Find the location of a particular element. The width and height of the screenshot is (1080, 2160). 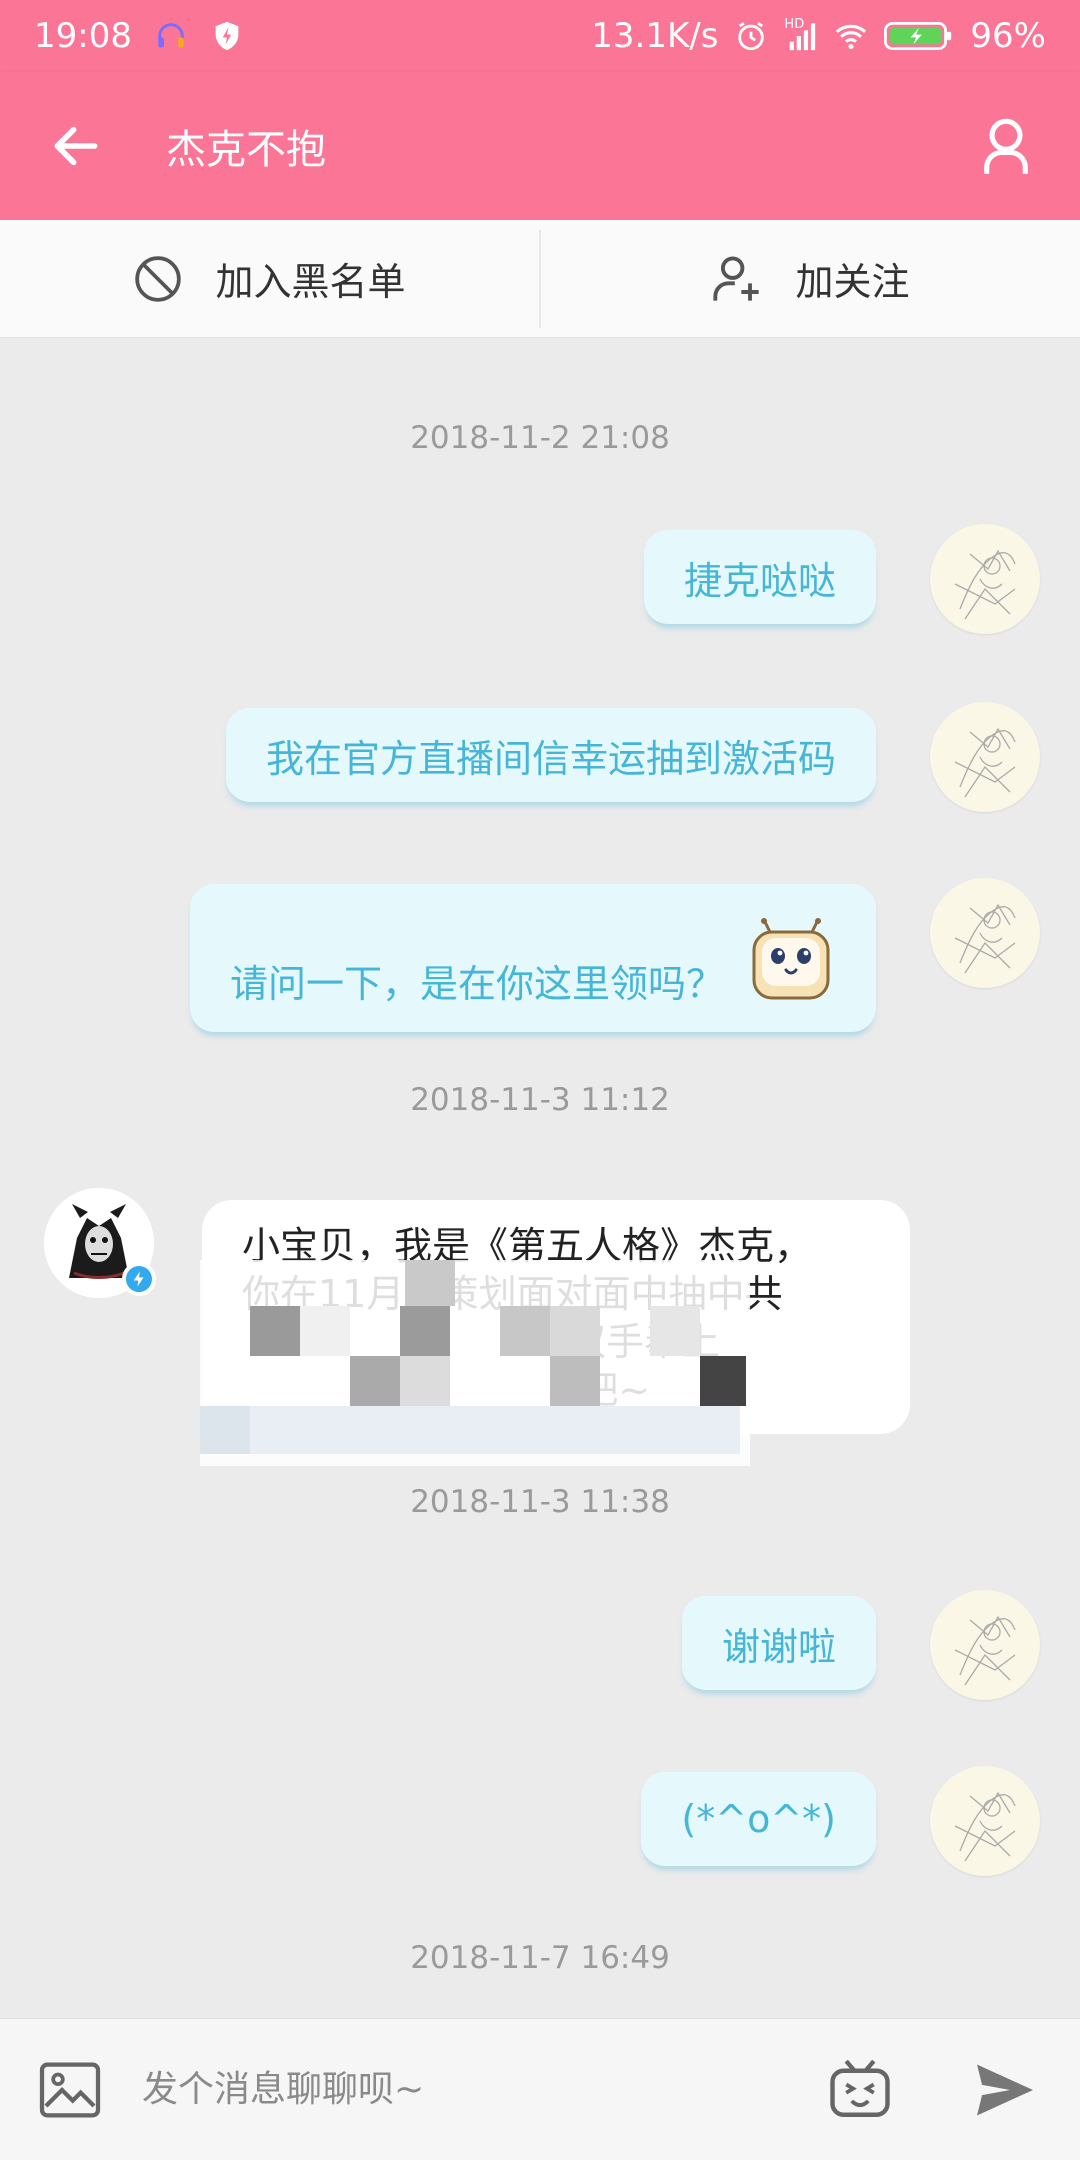

lightning-icon is located at coordinates (138, 1279).